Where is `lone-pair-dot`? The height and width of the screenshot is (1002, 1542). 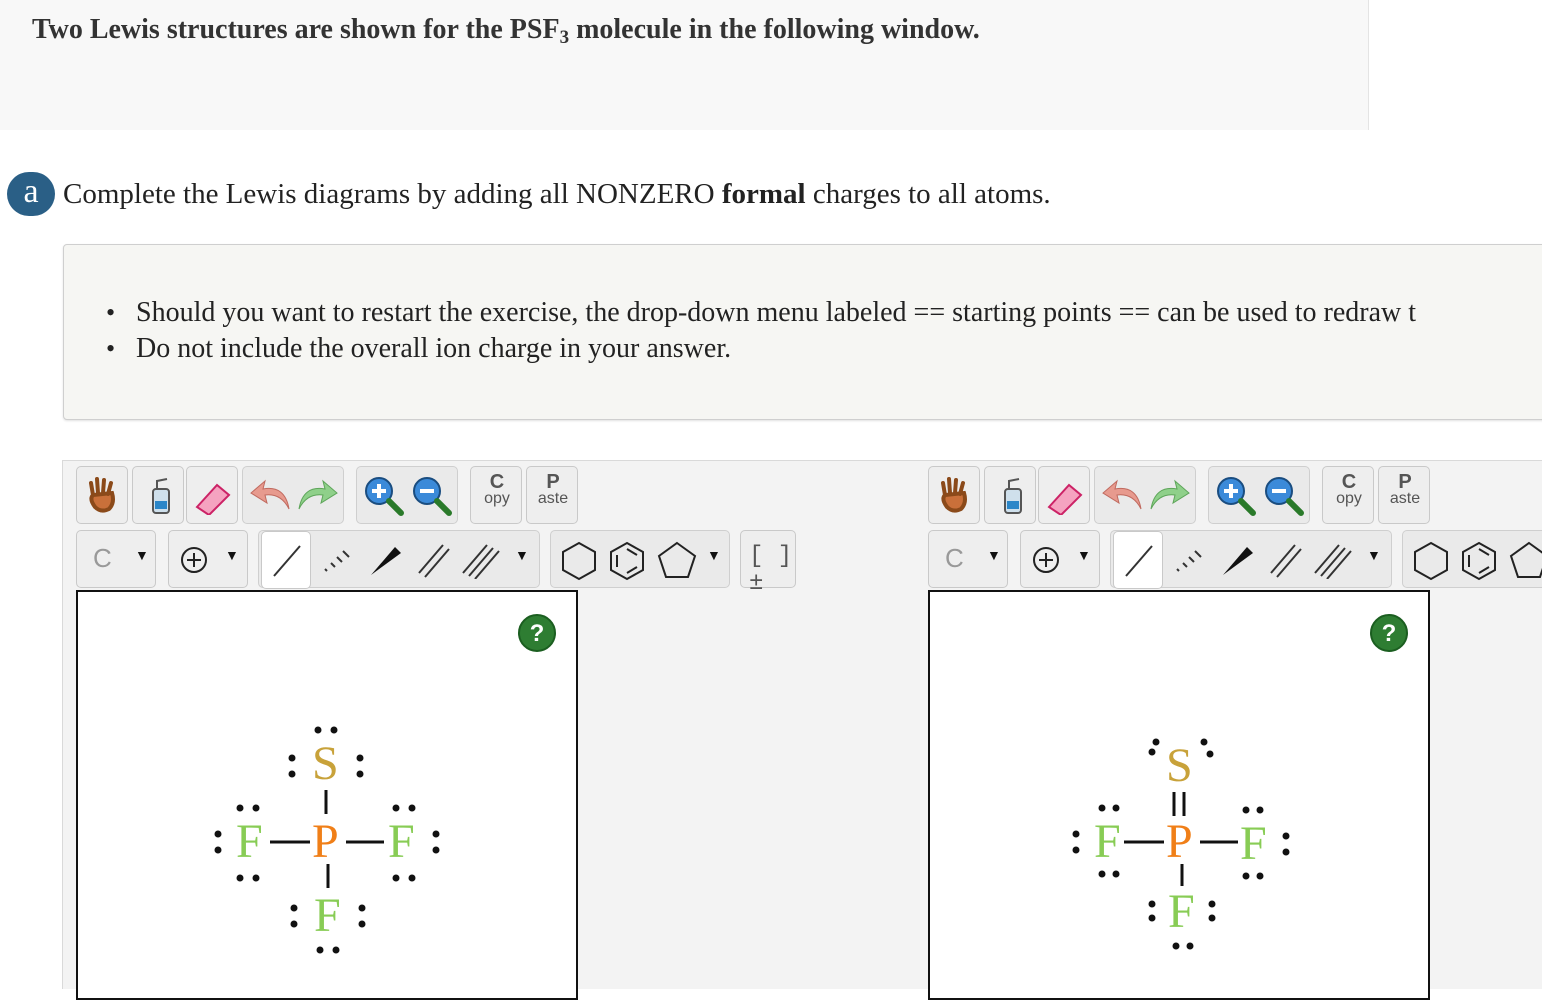 lone-pair-dot is located at coordinates (318, 730).